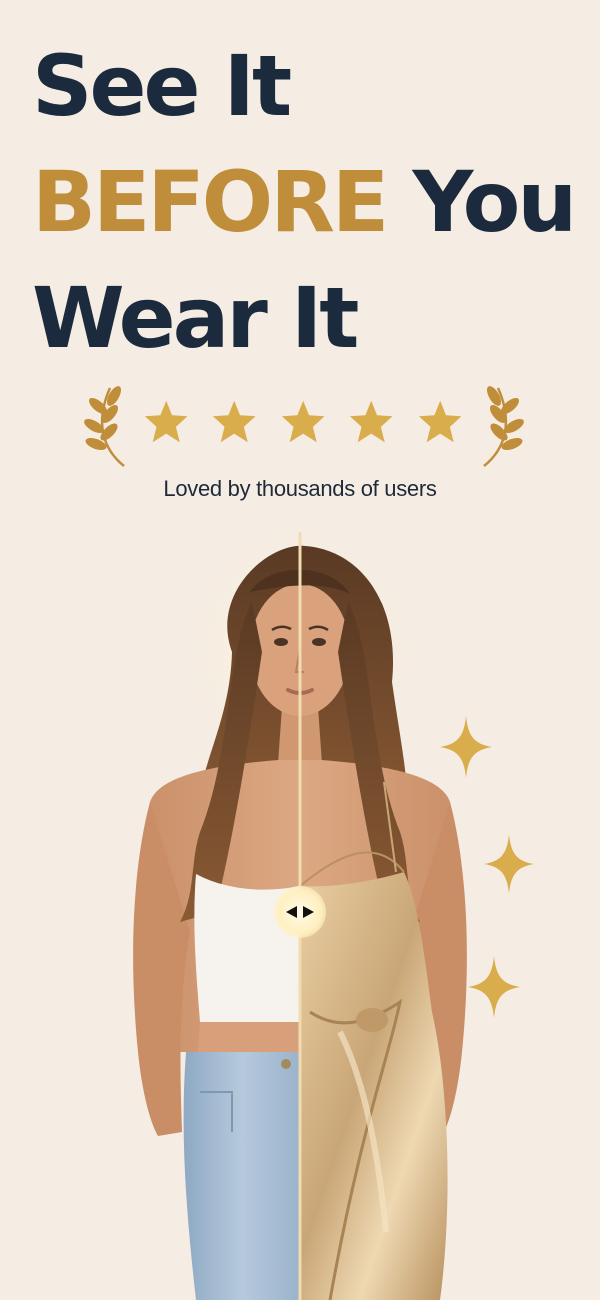 This screenshot has width=600, height=1300. I want to click on tagline: Loved by thousands of users, so click(300, 488).